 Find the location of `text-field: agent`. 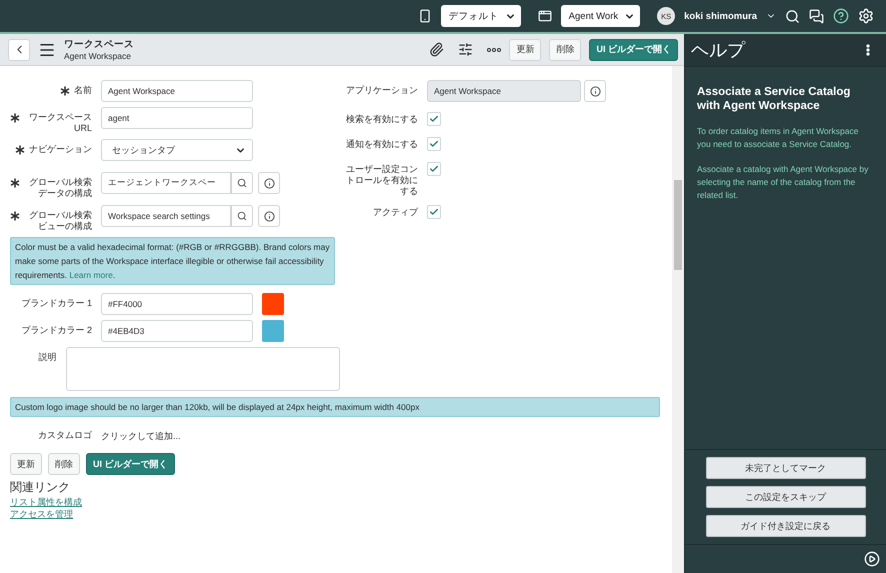

text-field: agent is located at coordinates (177, 118).